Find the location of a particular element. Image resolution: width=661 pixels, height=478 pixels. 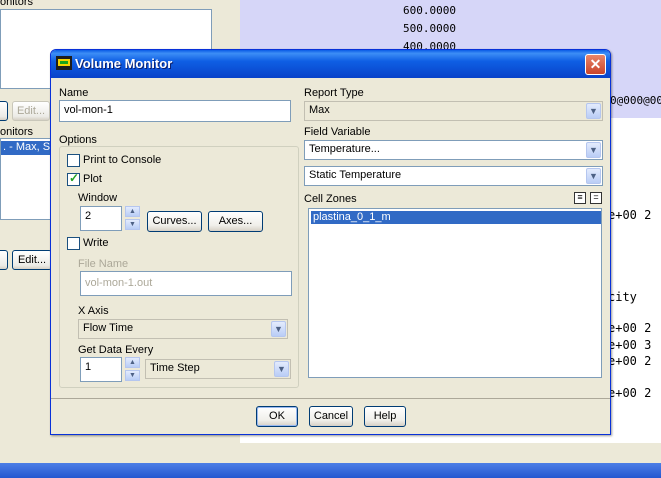

options-label: Options is located at coordinates (78, 140).